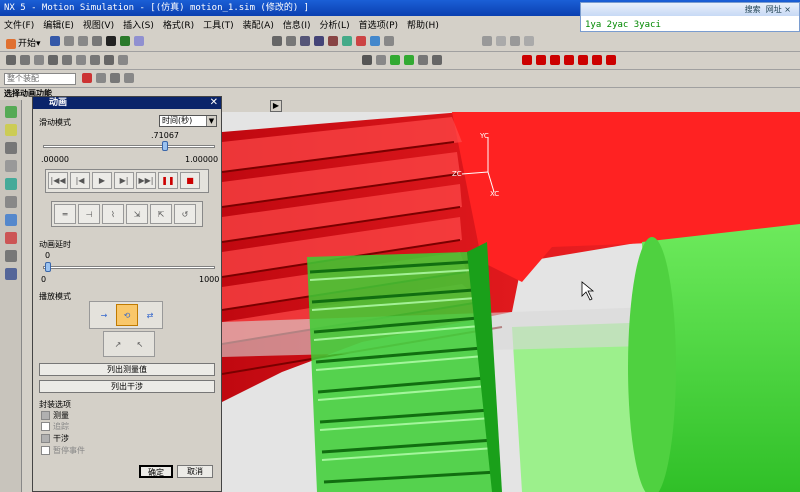 The image size is (800, 492). What do you see at coordinates (53, 60) in the screenshot?
I see `damper-icon` at bounding box center [53, 60].